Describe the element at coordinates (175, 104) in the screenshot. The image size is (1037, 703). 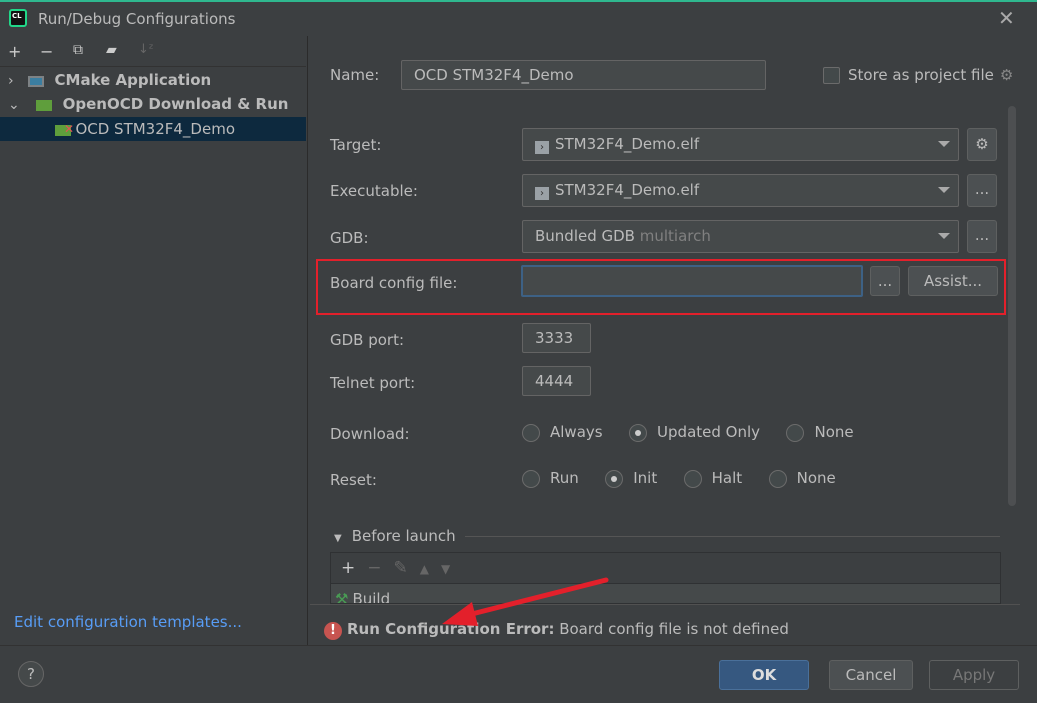
I see `tree-item-label: OpenOCD Download & Run` at that location.